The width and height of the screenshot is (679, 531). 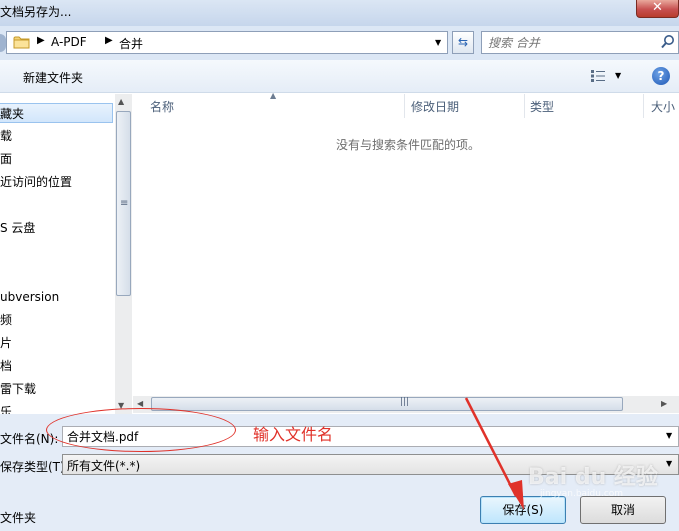 What do you see at coordinates (56, 113) in the screenshot?
I see `nav-item-favorites: 藏夹` at bounding box center [56, 113].